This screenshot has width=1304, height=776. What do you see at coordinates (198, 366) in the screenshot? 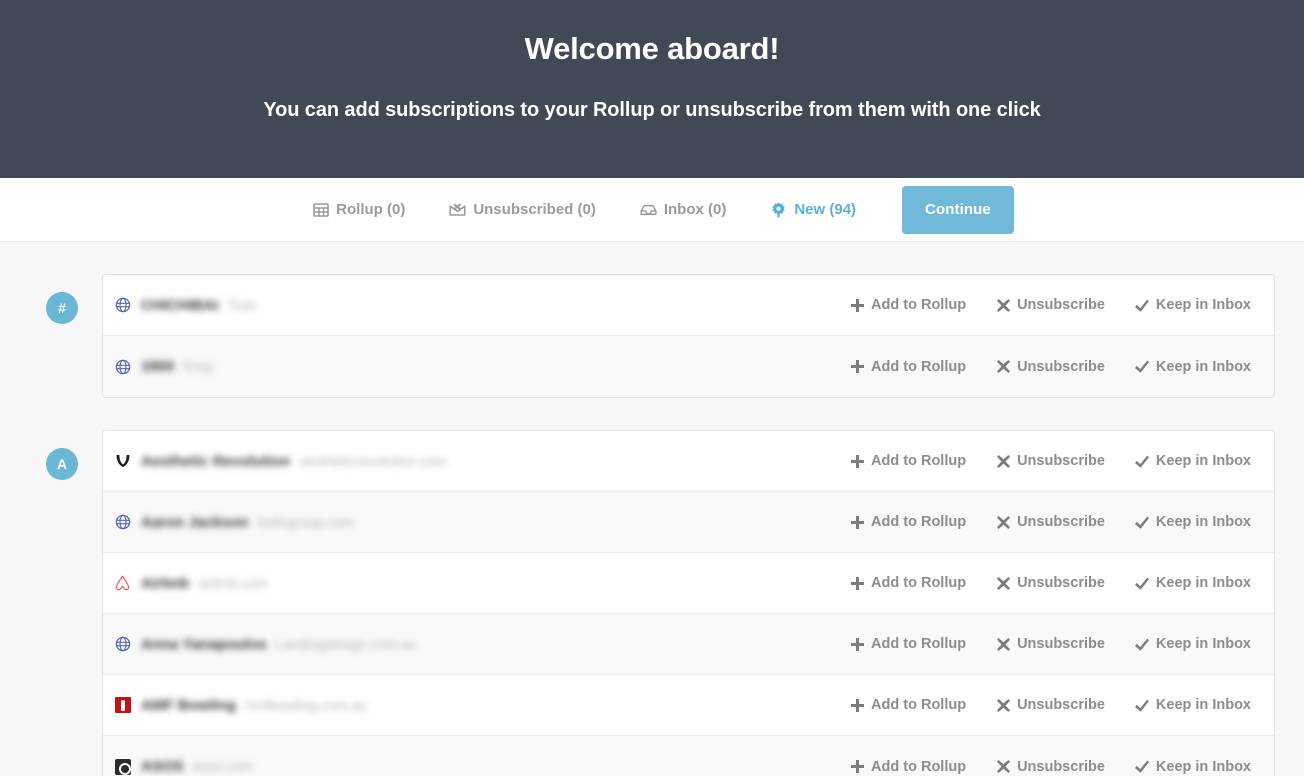
I see `sender-domain: Essy` at bounding box center [198, 366].